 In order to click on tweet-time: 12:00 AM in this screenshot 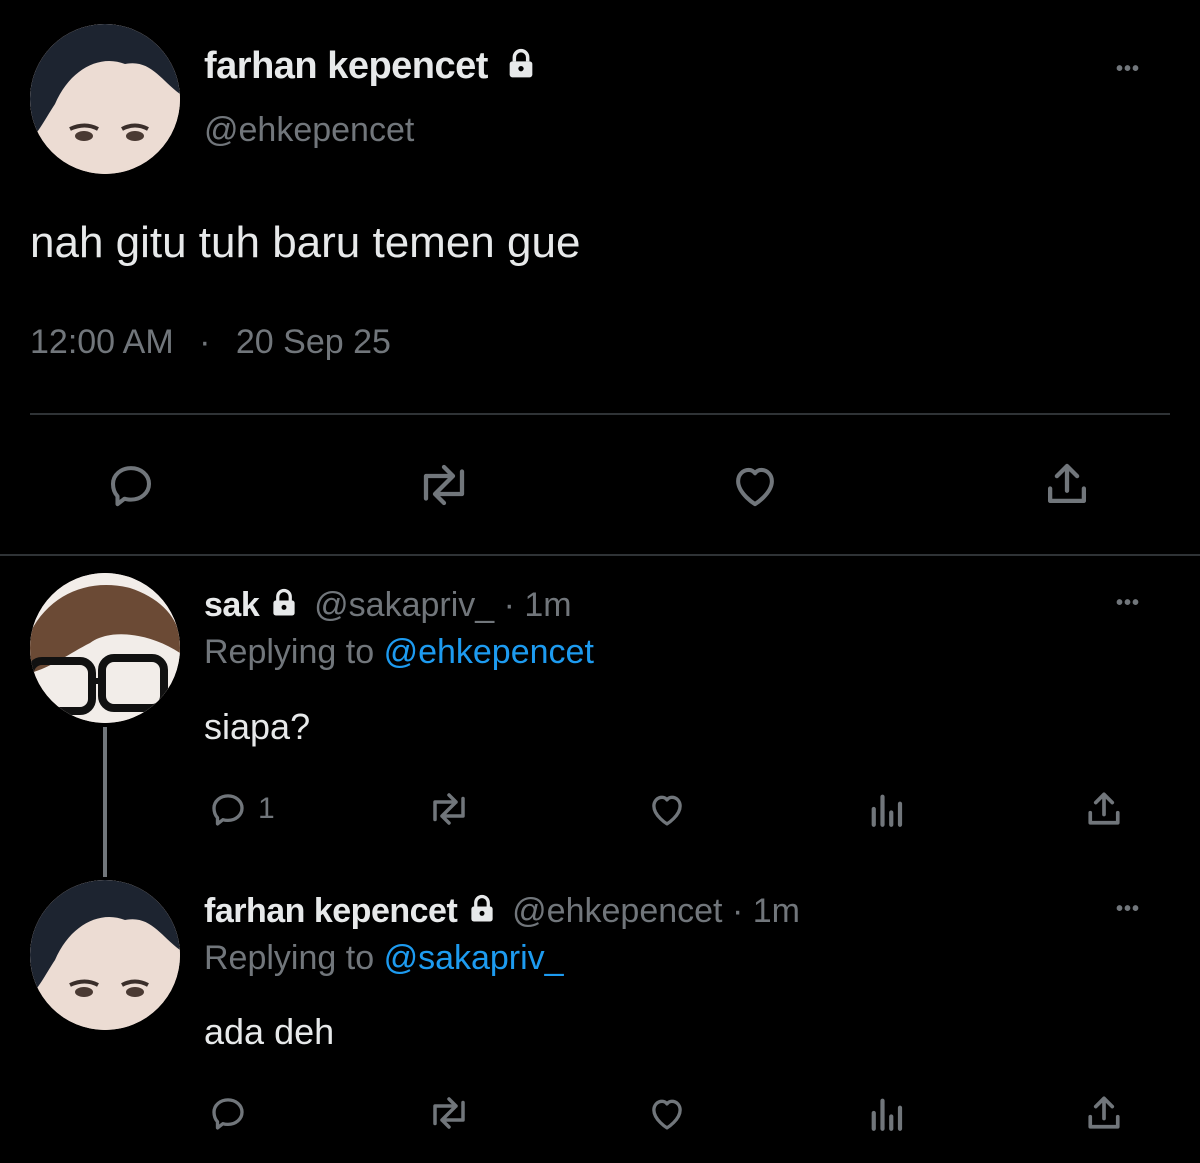, I will do `click(102, 342)`.